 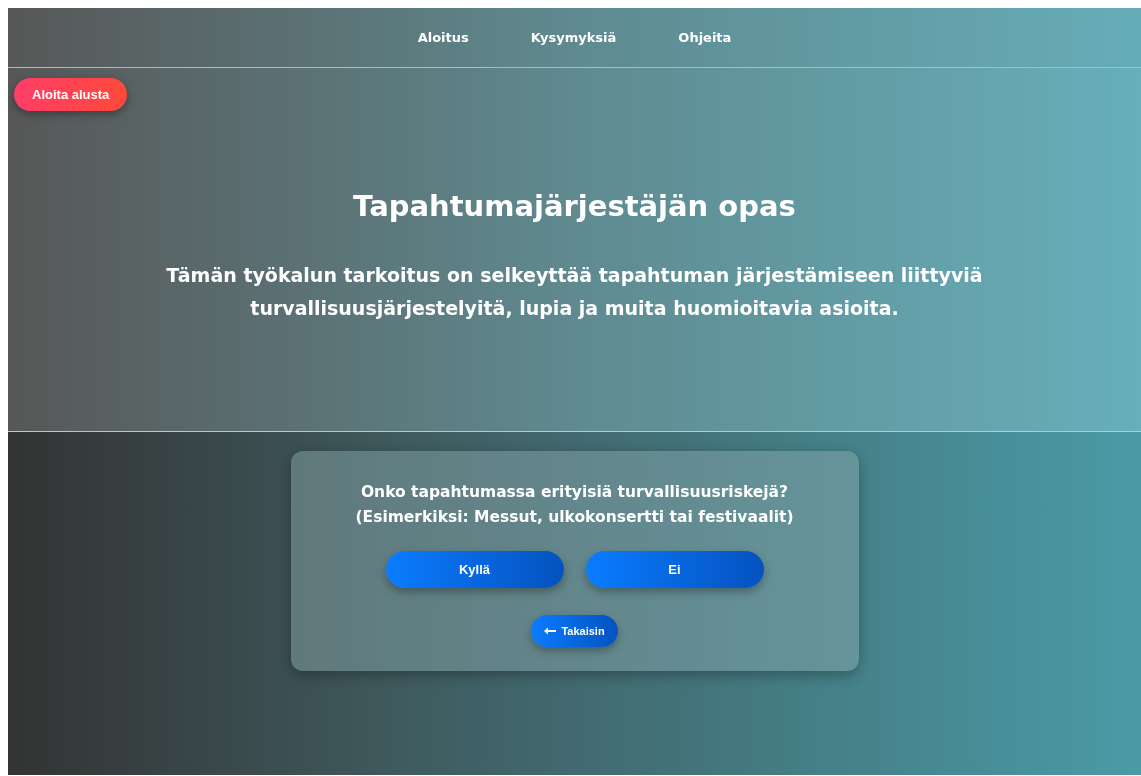 What do you see at coordinates (474, 569) in the screenshot?
I see `answer-button: Kyllä` at bounding box center [474, 569].